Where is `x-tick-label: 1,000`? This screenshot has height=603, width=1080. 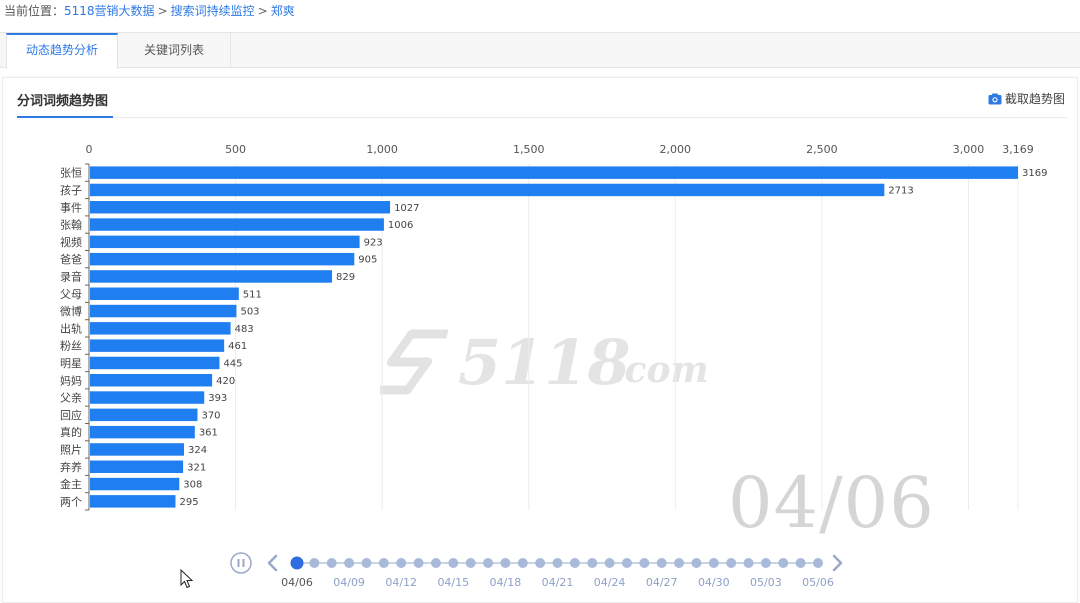 x-tick-label: 1,000 is located at coordinates (382, 149).